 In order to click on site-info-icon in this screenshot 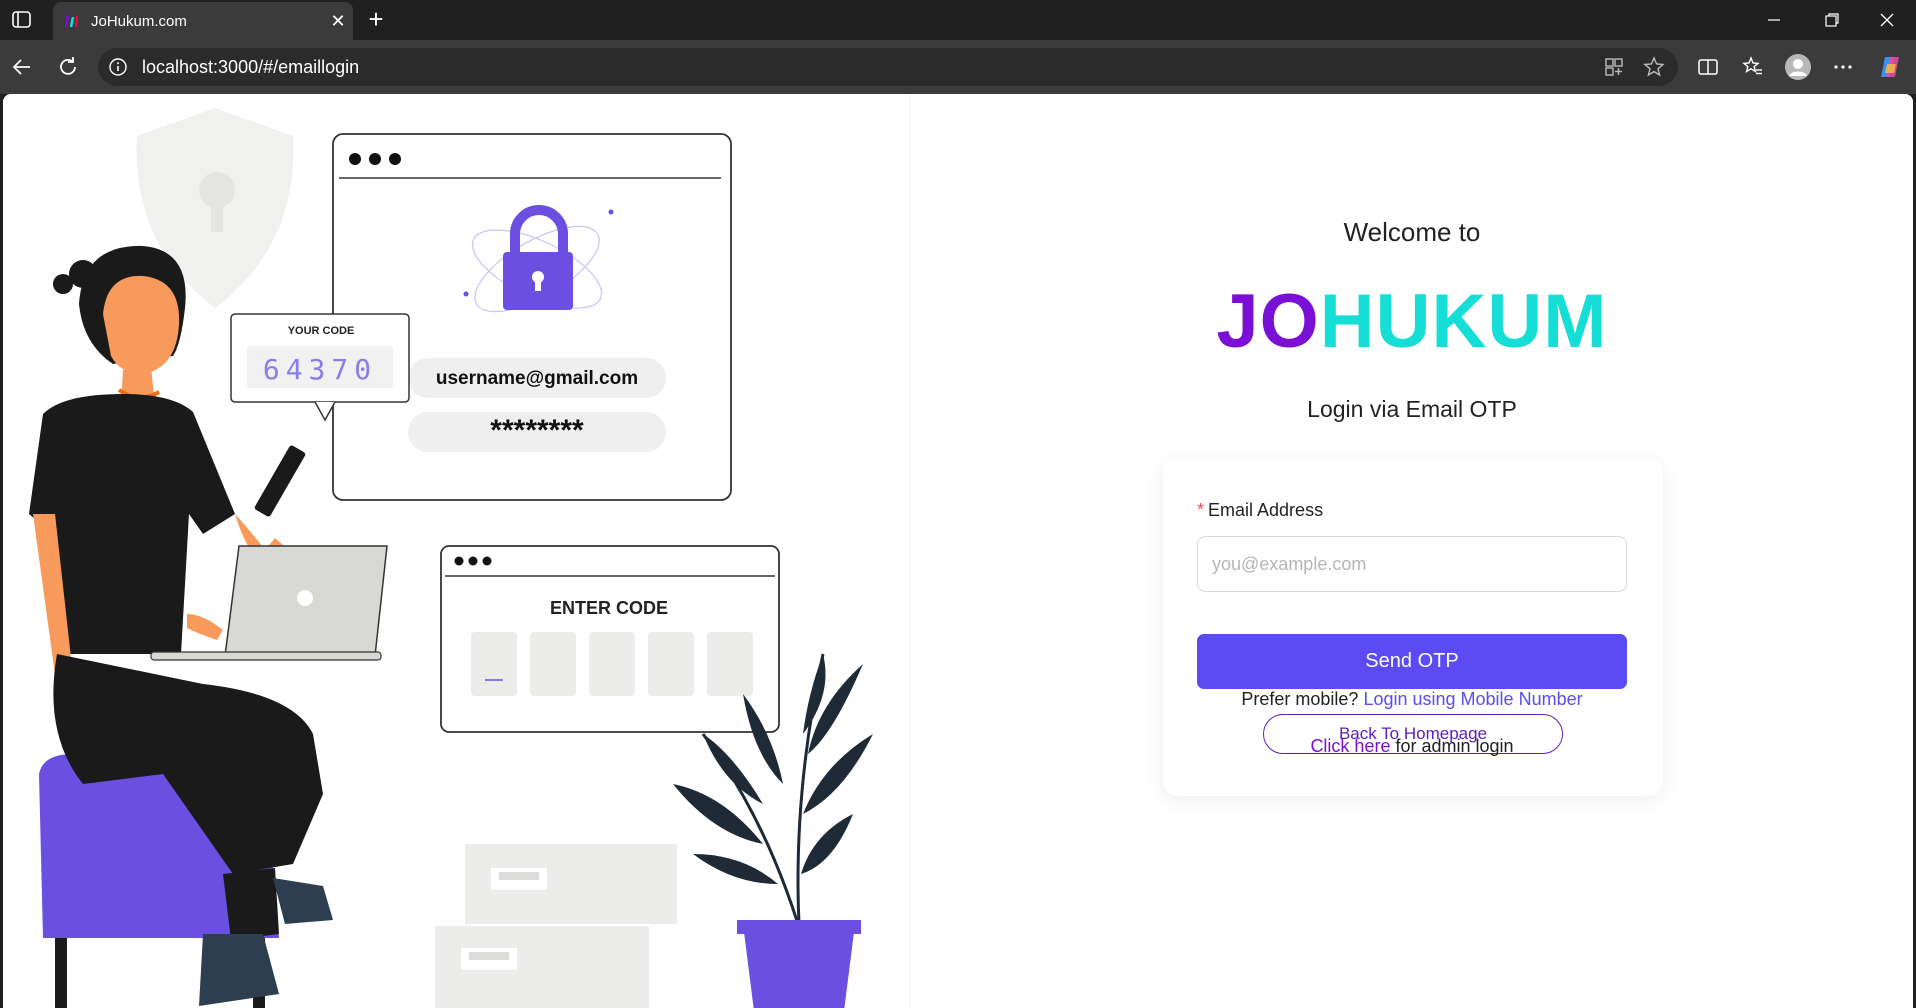, I will do `click(118, 67)`.